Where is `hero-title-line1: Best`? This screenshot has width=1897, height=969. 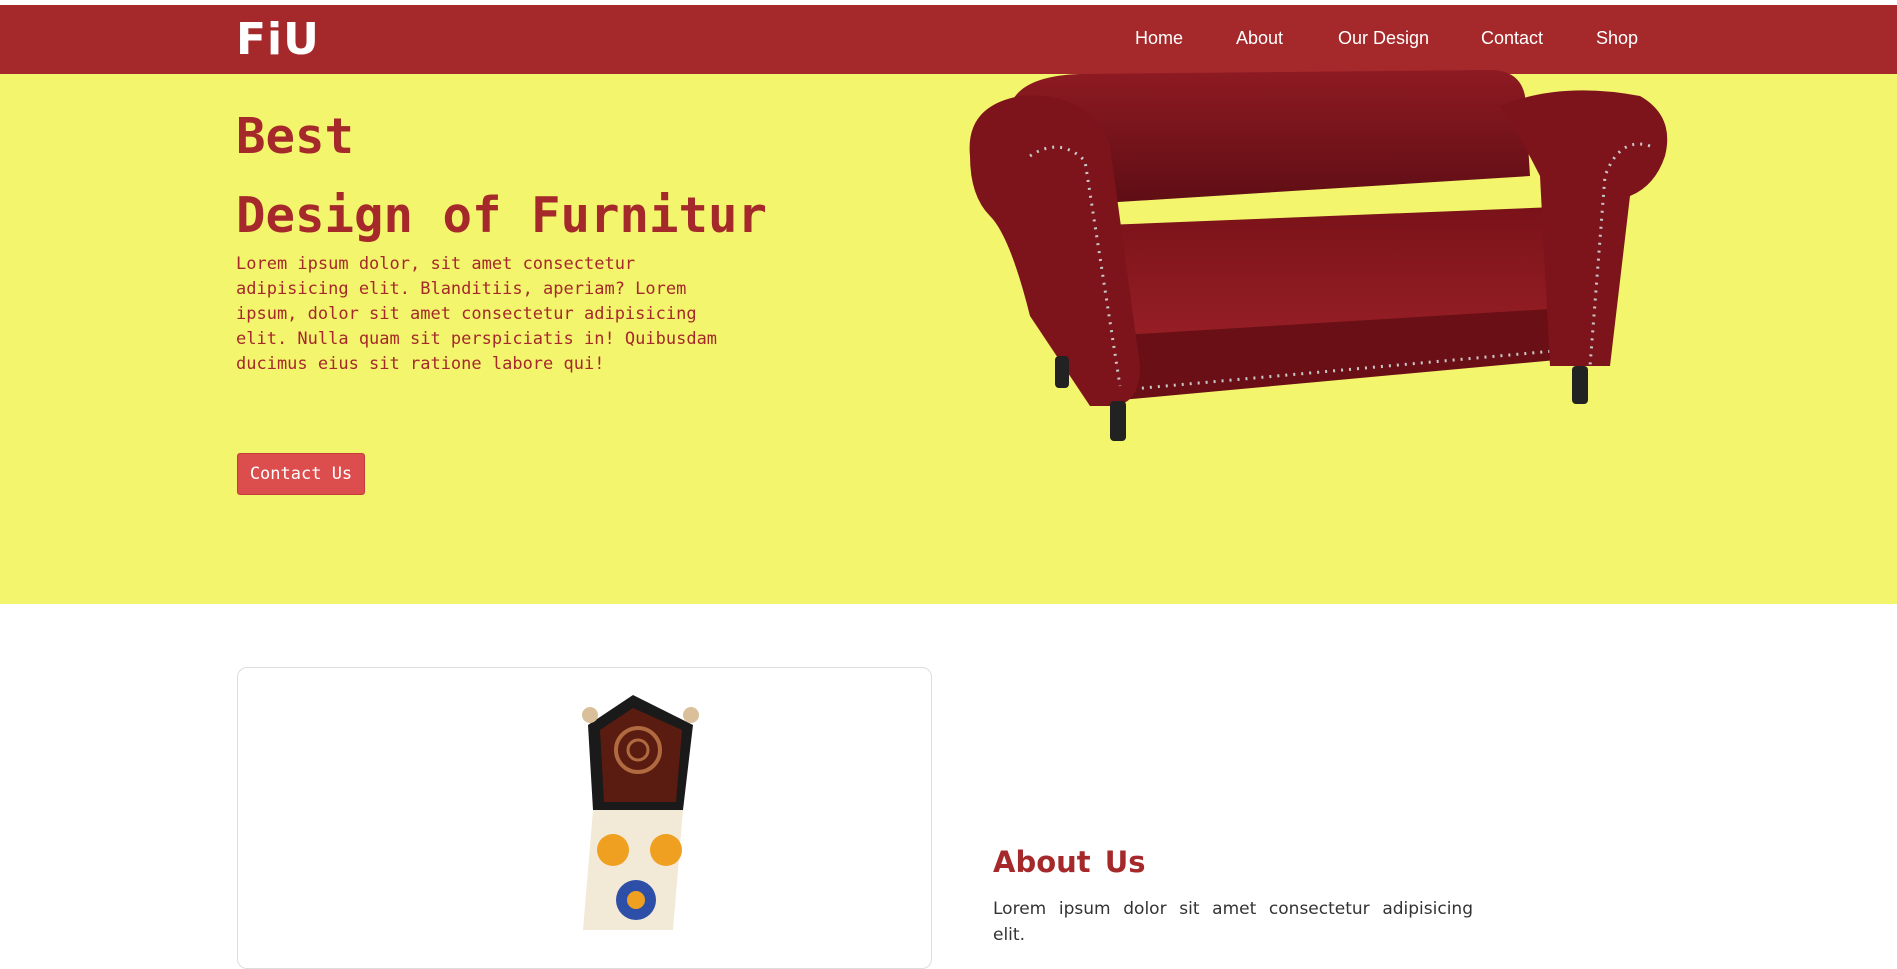
hero-title-line1: Best is located at coordinates (295, 136).